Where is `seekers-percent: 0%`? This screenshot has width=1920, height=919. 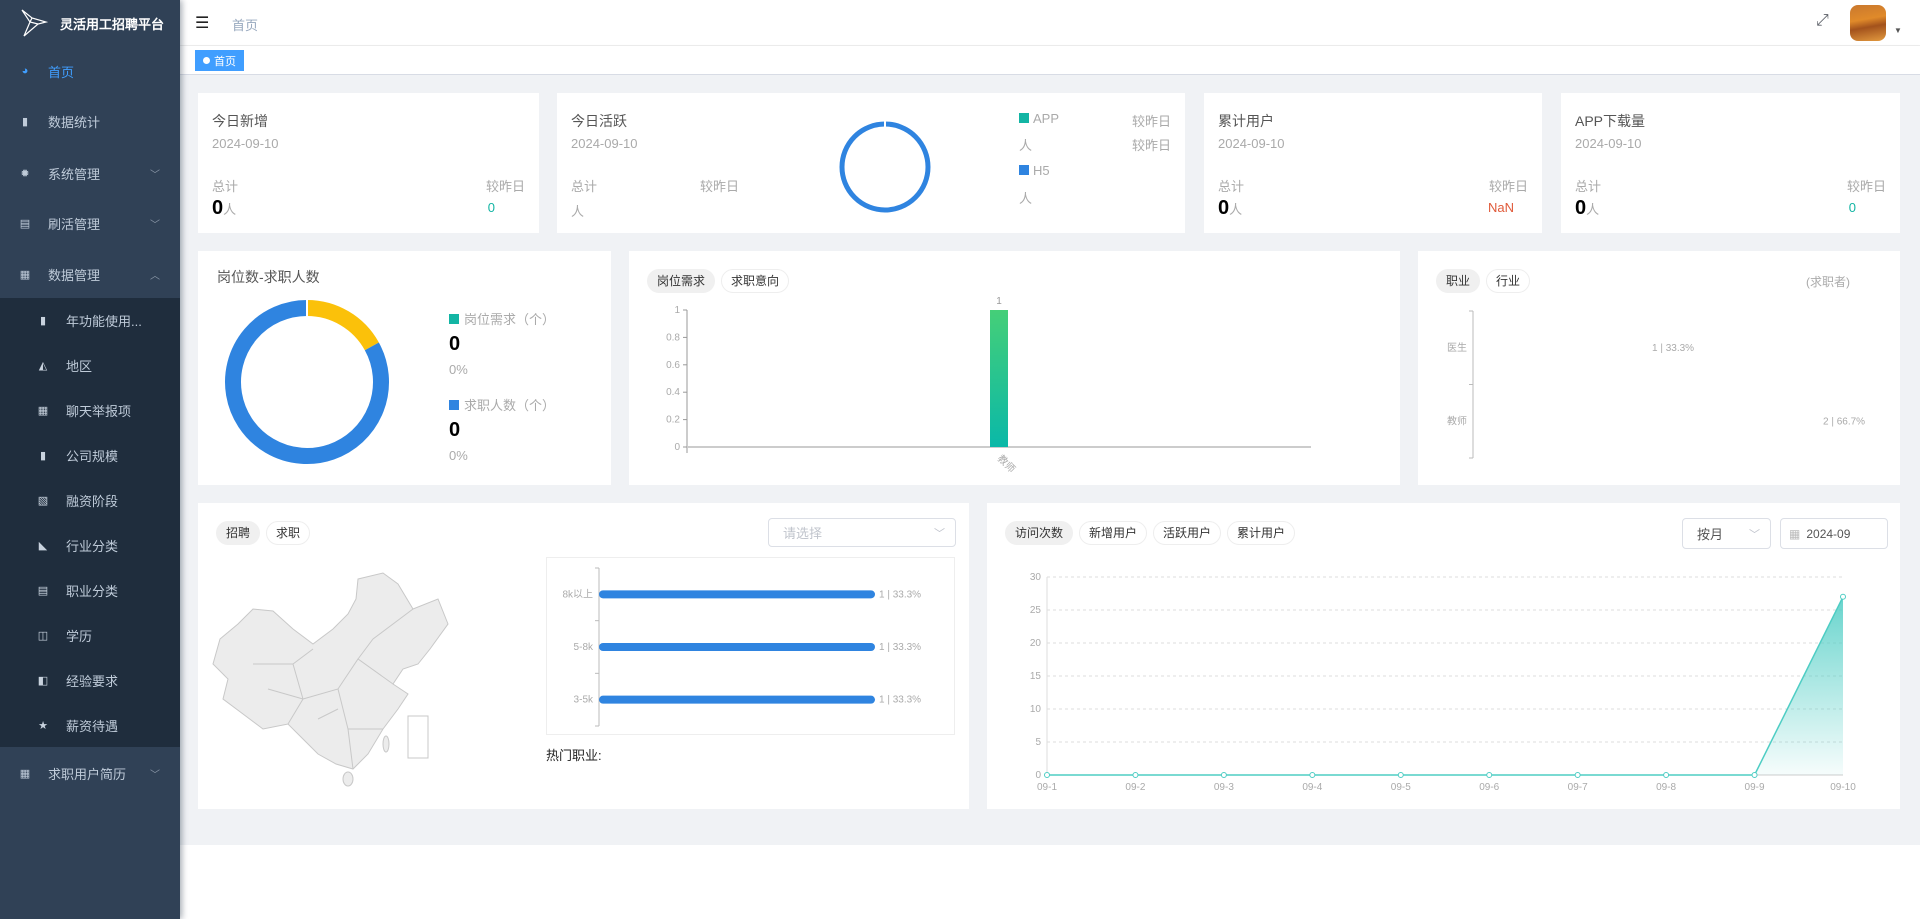
seekers-percent: 0% is located at coordinates (458, 455).